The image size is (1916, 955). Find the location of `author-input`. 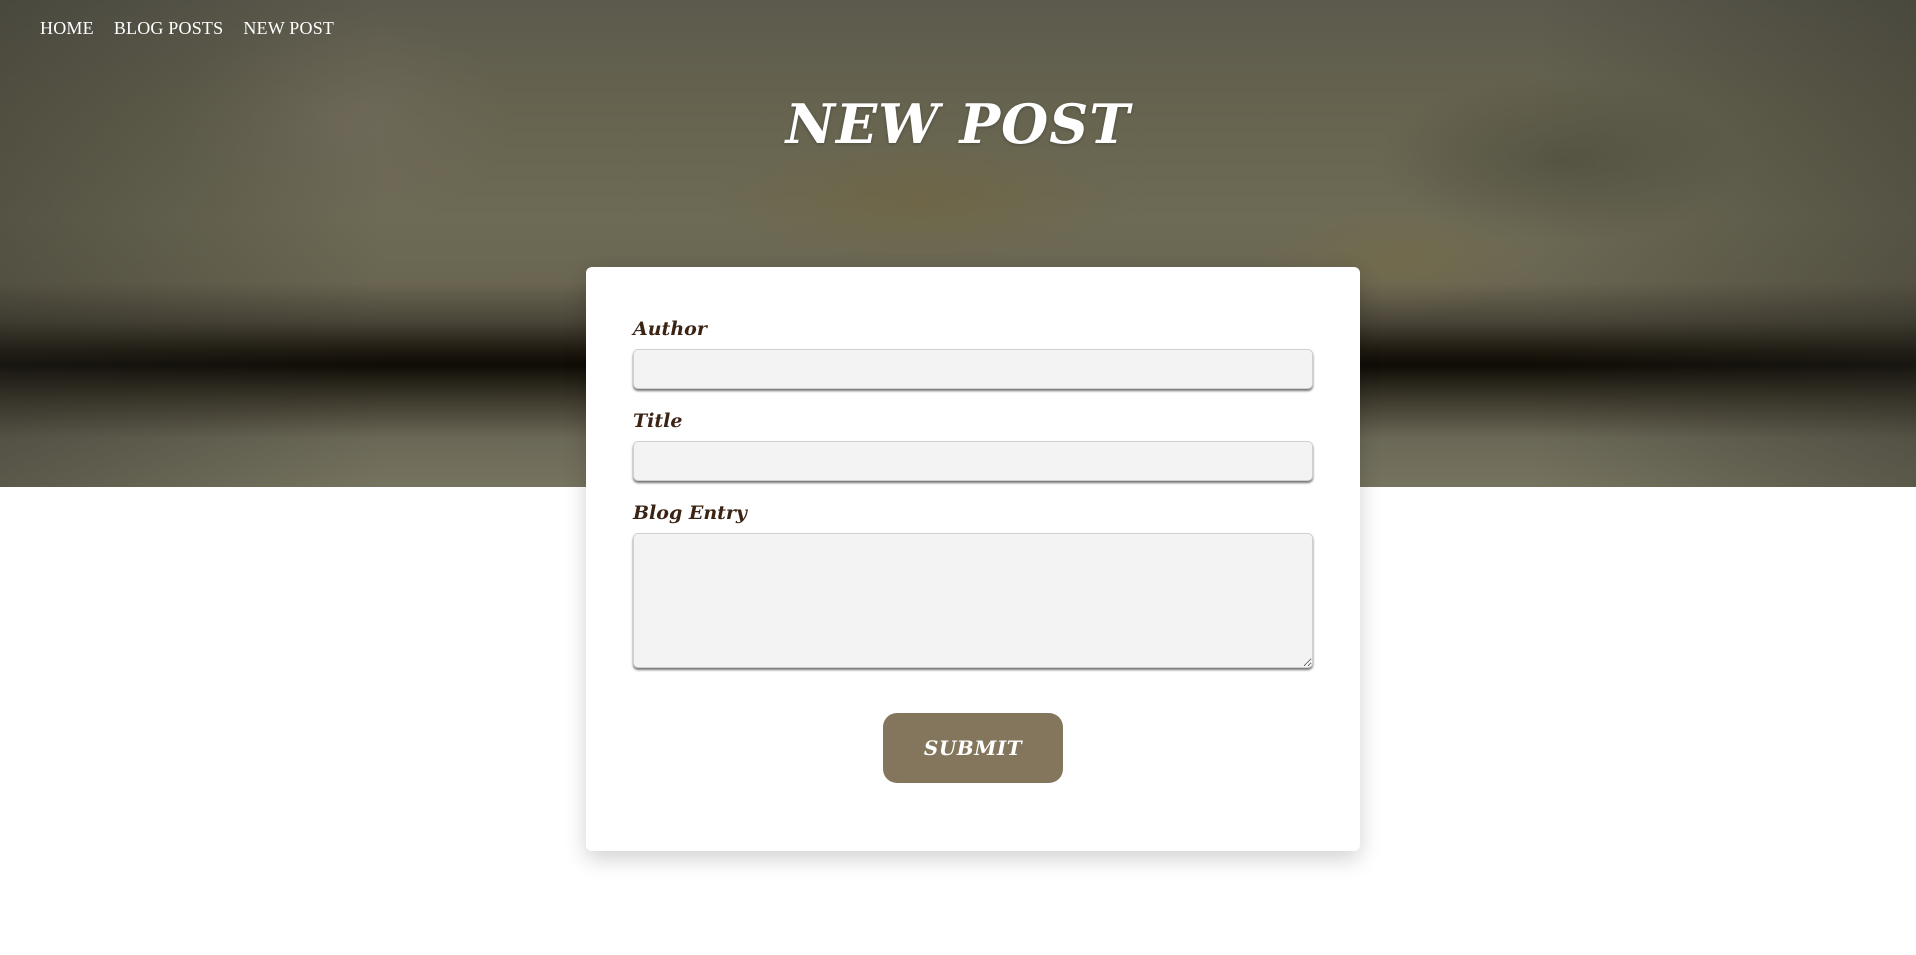

author-input is located at coordinates (973, 369).